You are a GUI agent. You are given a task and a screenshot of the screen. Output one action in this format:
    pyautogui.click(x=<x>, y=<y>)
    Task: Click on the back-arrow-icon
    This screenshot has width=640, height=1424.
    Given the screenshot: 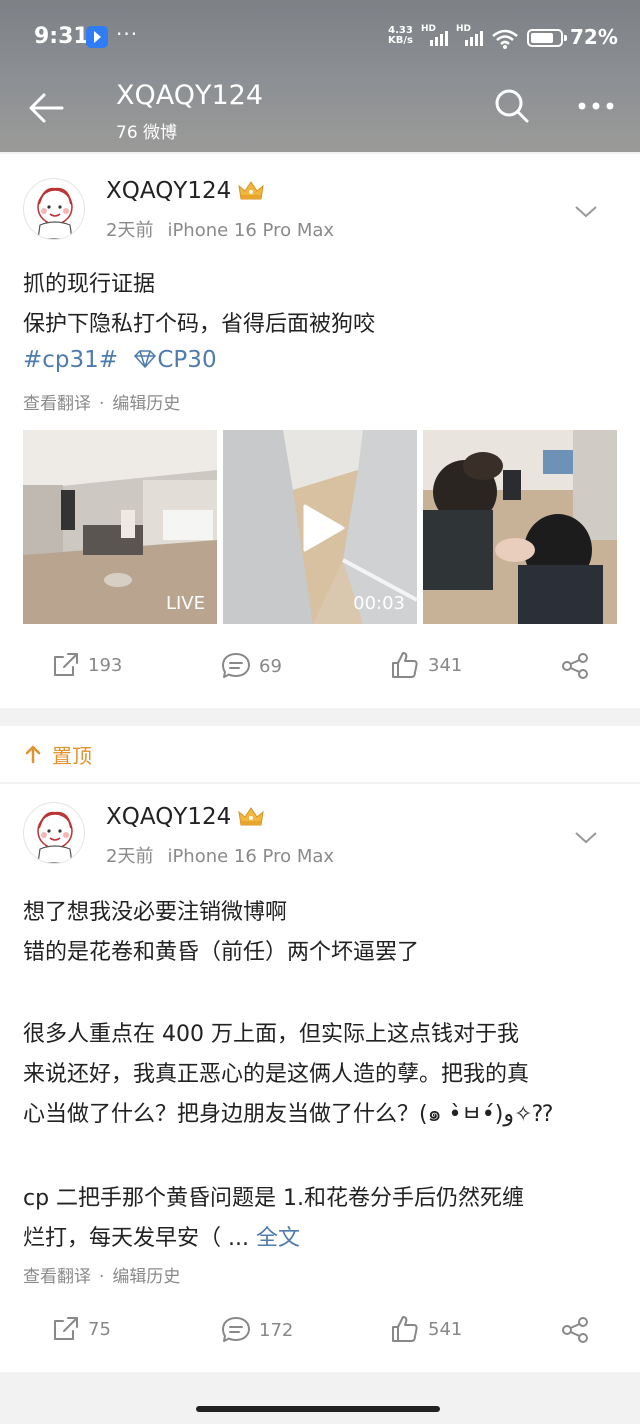 What is the action you would take?
    pyautogui.click(x=46, y=108)
    